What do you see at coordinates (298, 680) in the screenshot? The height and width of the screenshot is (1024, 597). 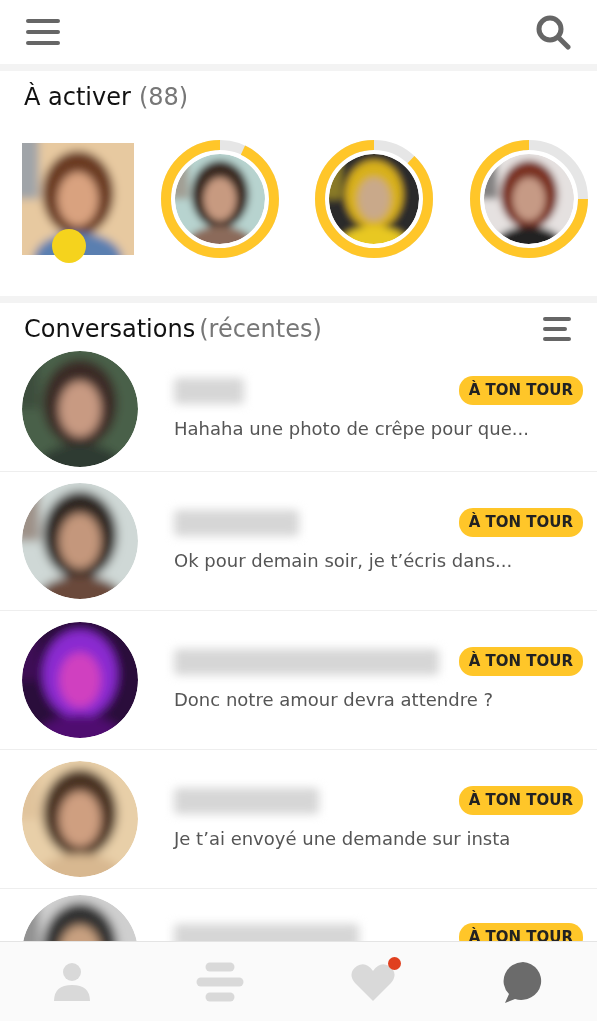 I see `conversation-row: À TON TOUR Donc notre amour devra attendre ?` at bounding box center [298, 680].